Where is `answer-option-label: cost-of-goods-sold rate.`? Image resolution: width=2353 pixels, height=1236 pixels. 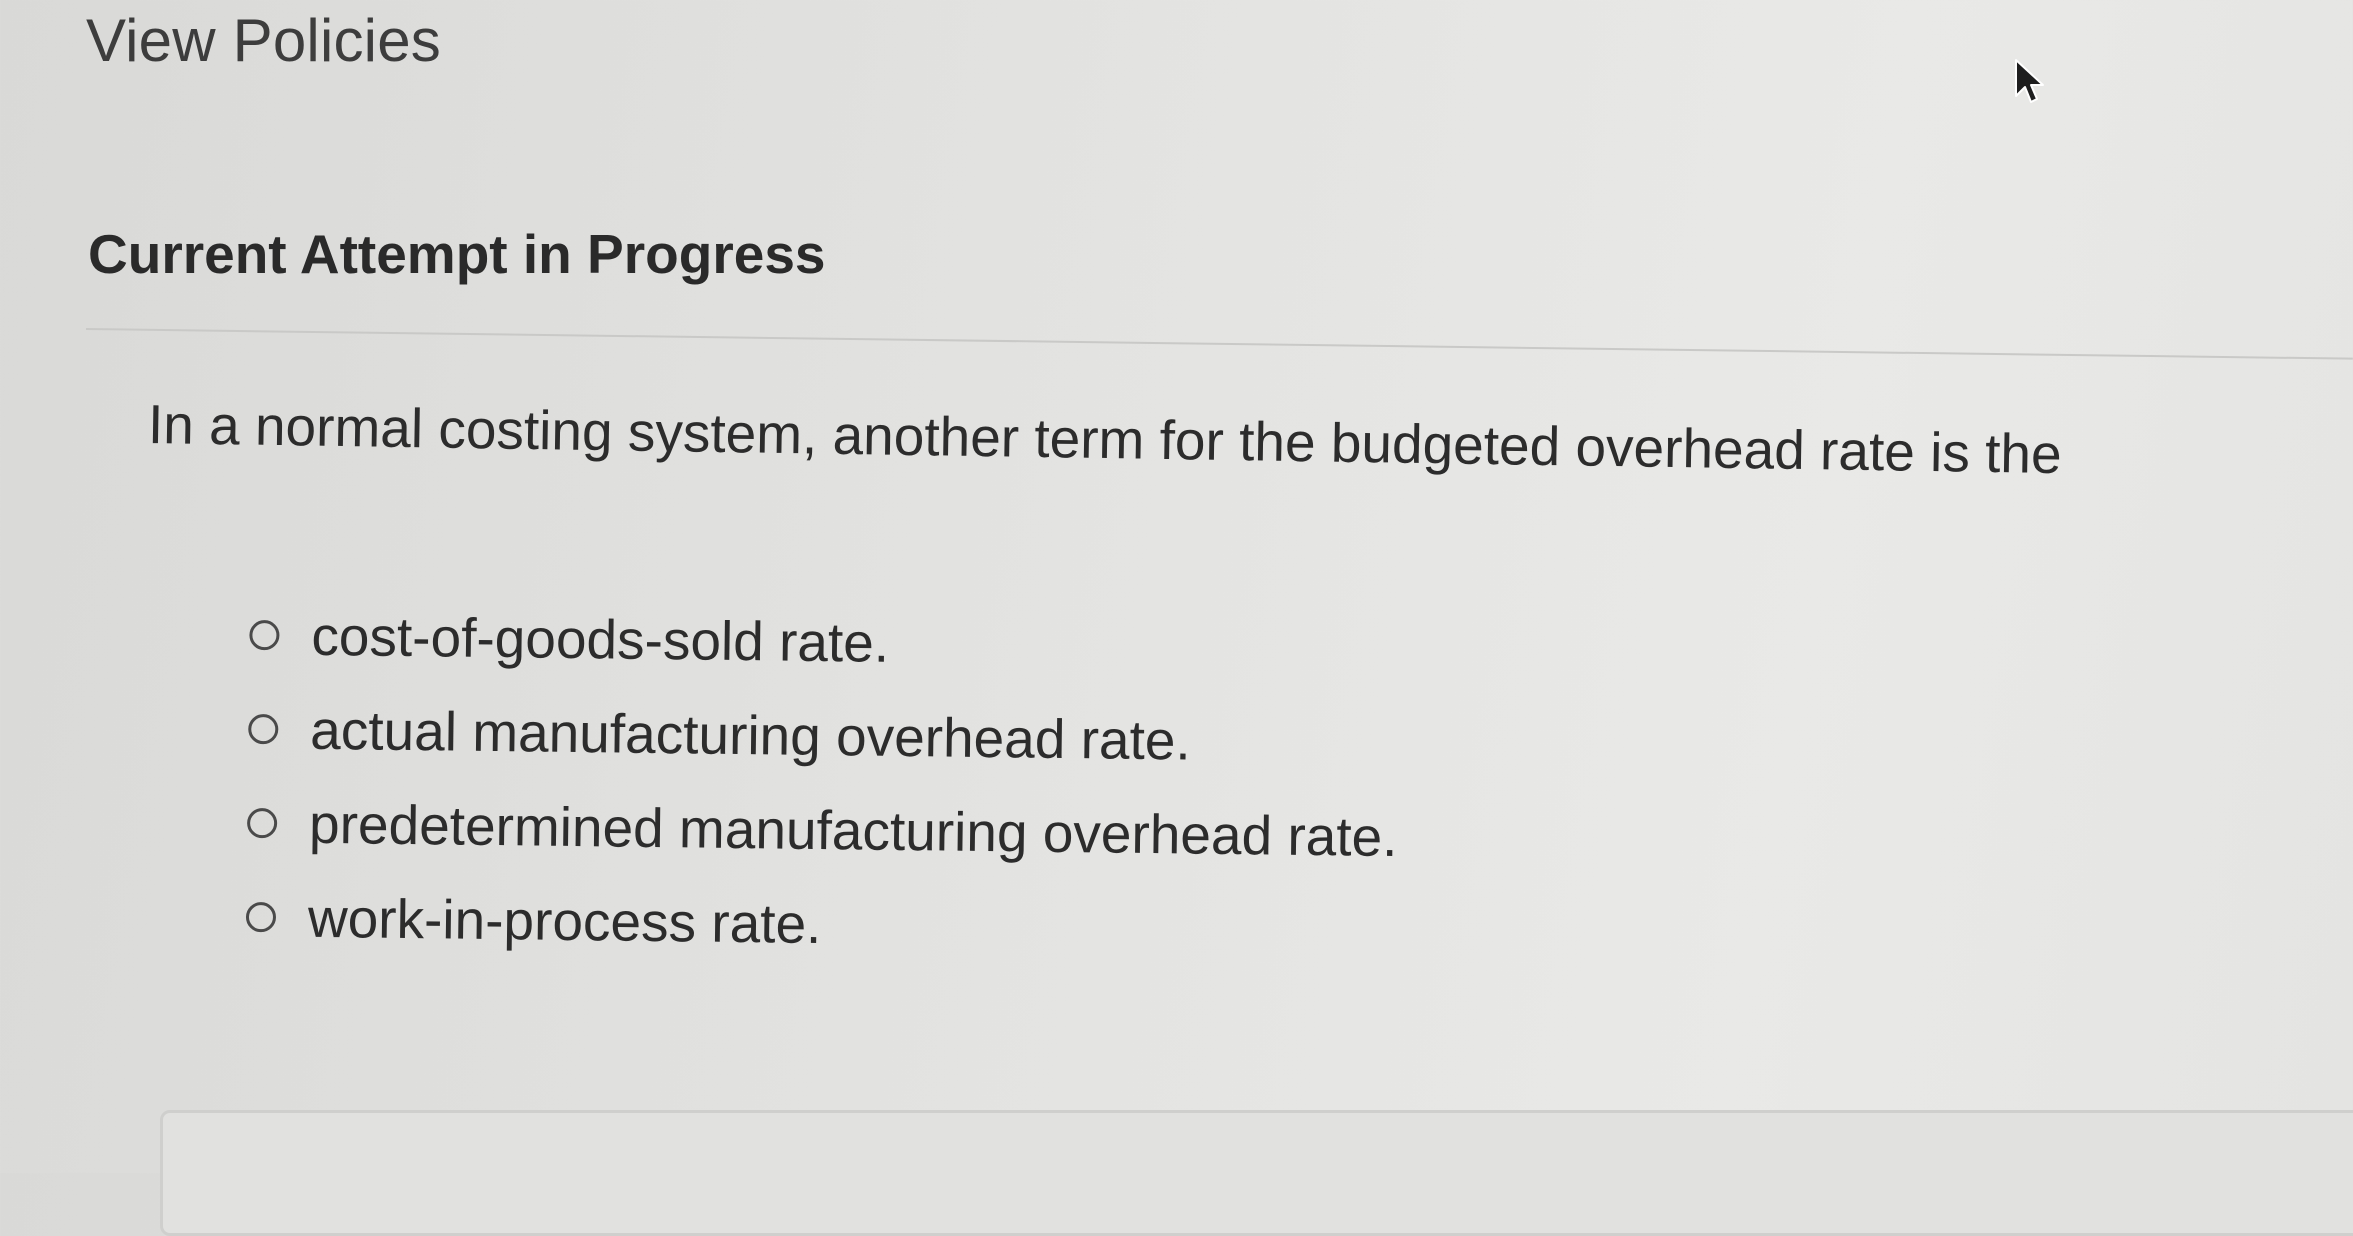
answer-option-label: cost-of-goods-sold rate. is located at coordinates (600, 639).